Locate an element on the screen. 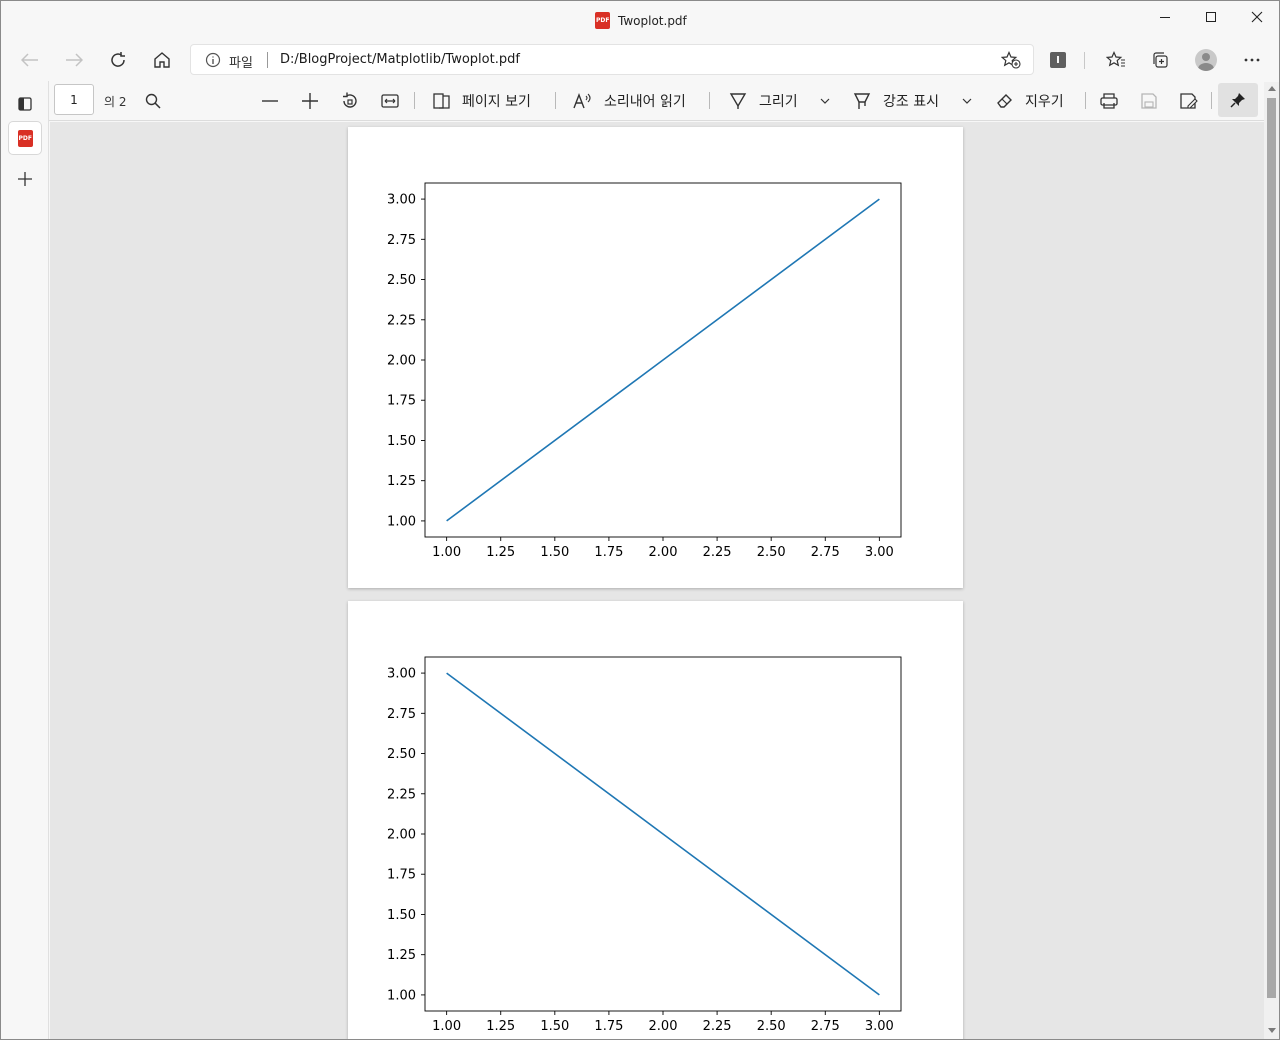 Image resolution: width=1280 pixels, height=1040 pixels. minus-icon is located at coordinates (270, 101).